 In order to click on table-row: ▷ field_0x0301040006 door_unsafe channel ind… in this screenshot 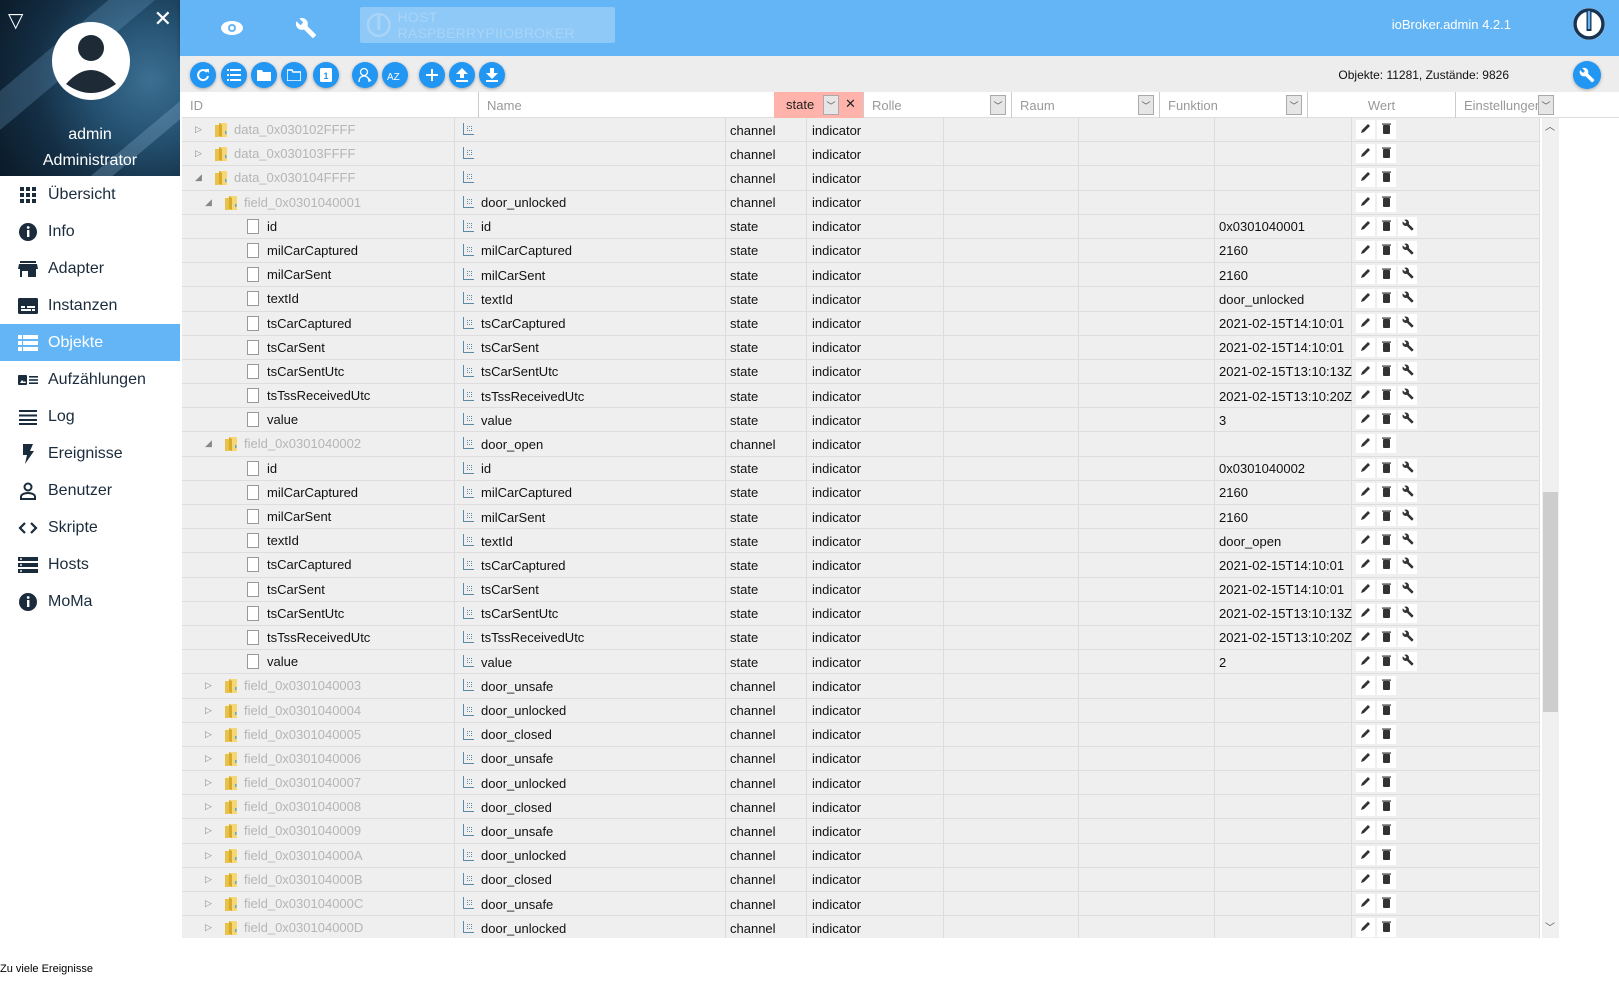, I will do `click(861, 759)`.